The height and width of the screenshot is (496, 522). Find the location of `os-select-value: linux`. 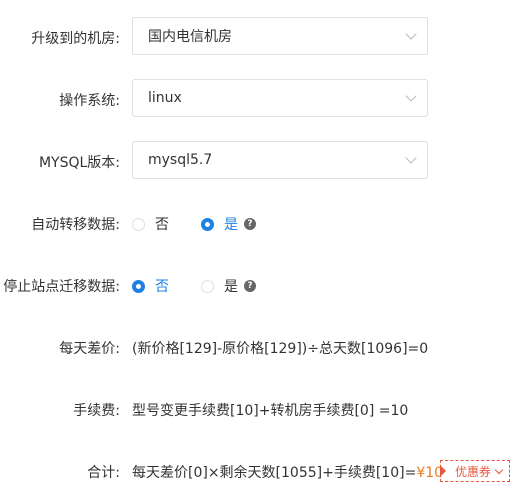

os-select-value: linux is located at coordinates (165, 98).